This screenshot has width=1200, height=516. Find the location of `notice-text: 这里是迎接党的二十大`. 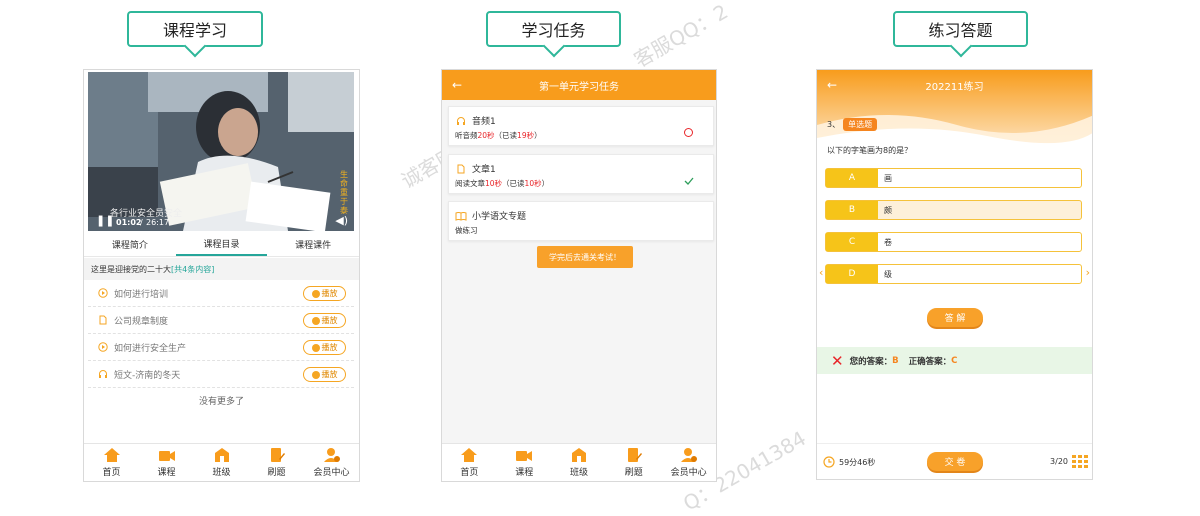

notice-text: 这里是迎接党的二十大 is located at coordinates (131, 269).